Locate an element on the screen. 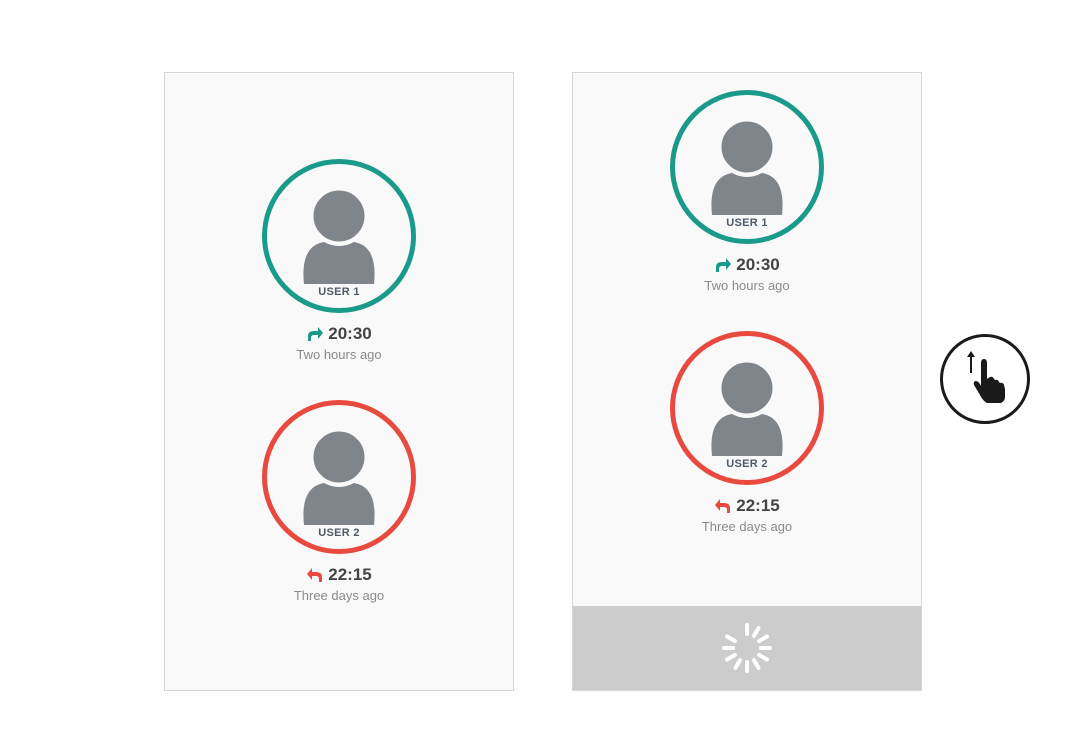  swipe-up-hand-icon is located at coordinates (986, 377).